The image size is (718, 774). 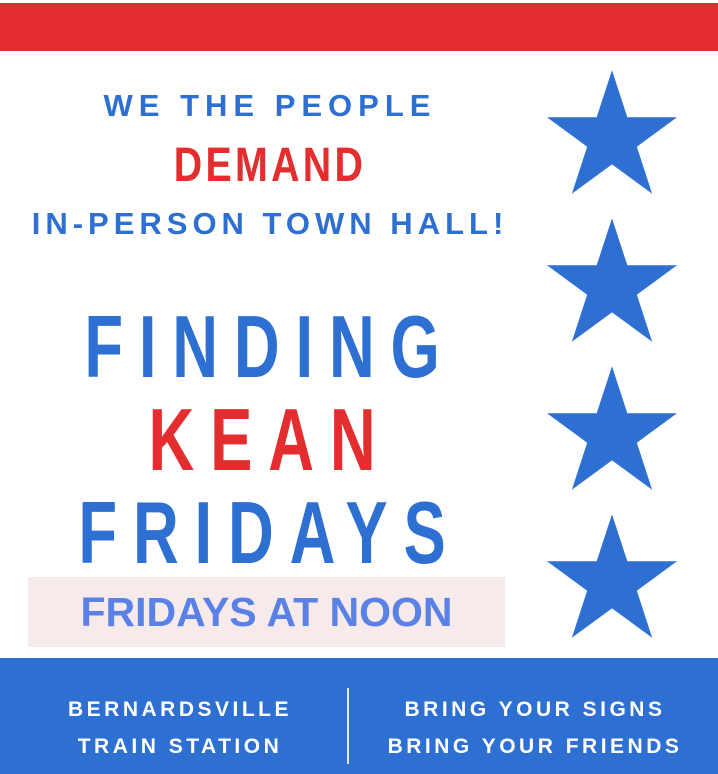 What do you see at coordinates (270, 223) in the screenshot?
I see `headline-town-hall: IN-PERSON TOWN HALL!` at bounding box center [270, 223].